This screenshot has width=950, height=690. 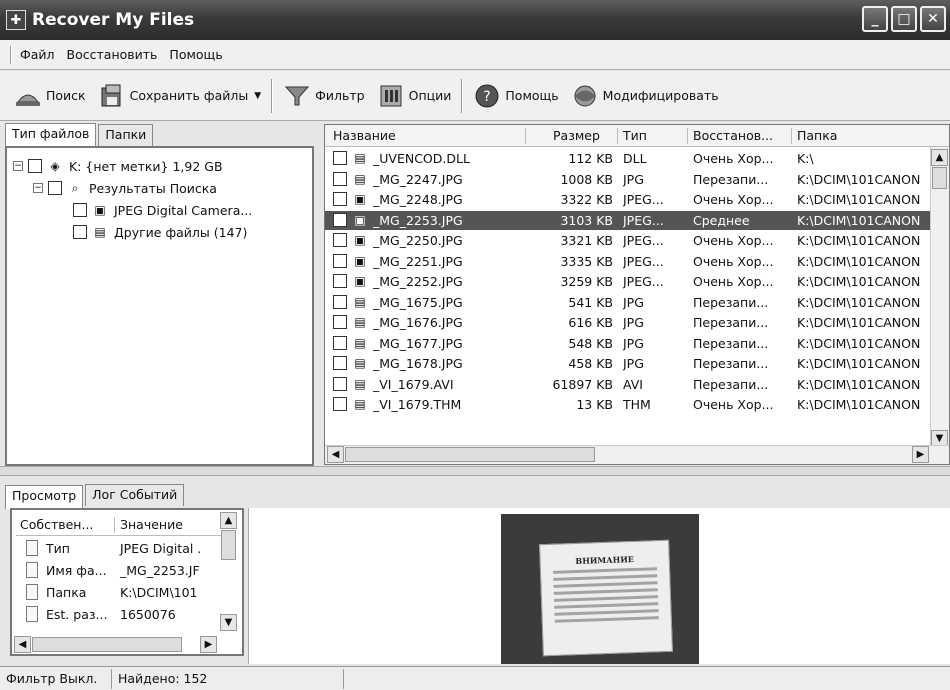 What do you see at coordinates (119, 571) in the screenshot?
I see `property-row: Имя фа... _MG_2253.JF` at bounding box center [119, 571].